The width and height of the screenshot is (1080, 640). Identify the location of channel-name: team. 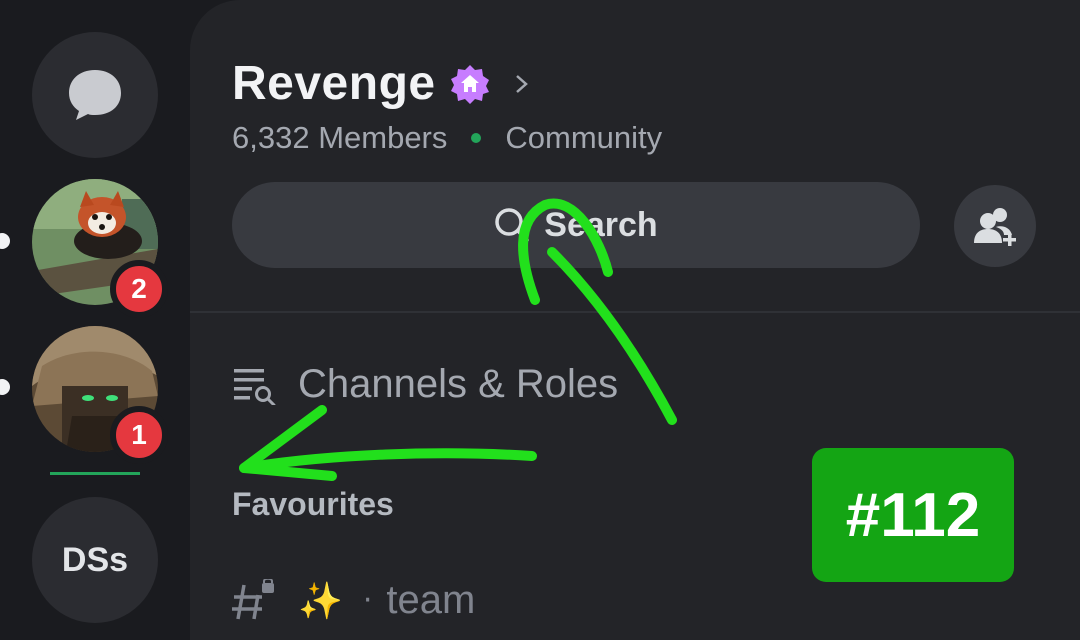
(431, 600).